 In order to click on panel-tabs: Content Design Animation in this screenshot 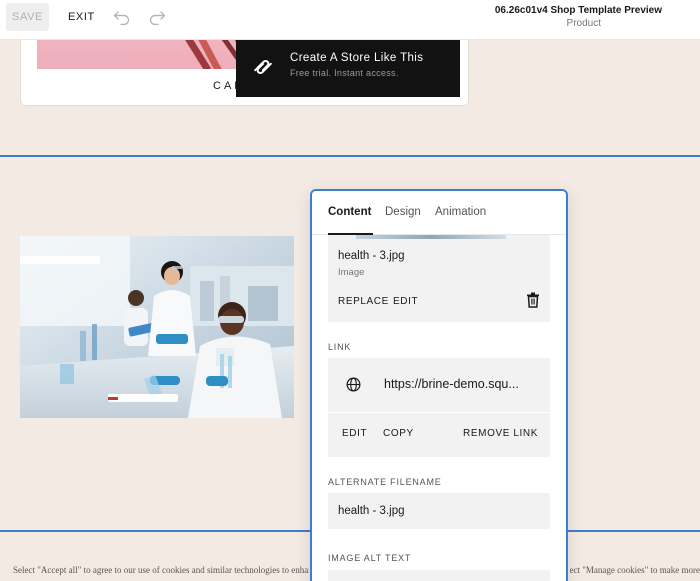, I will do `click(439, 213)`.